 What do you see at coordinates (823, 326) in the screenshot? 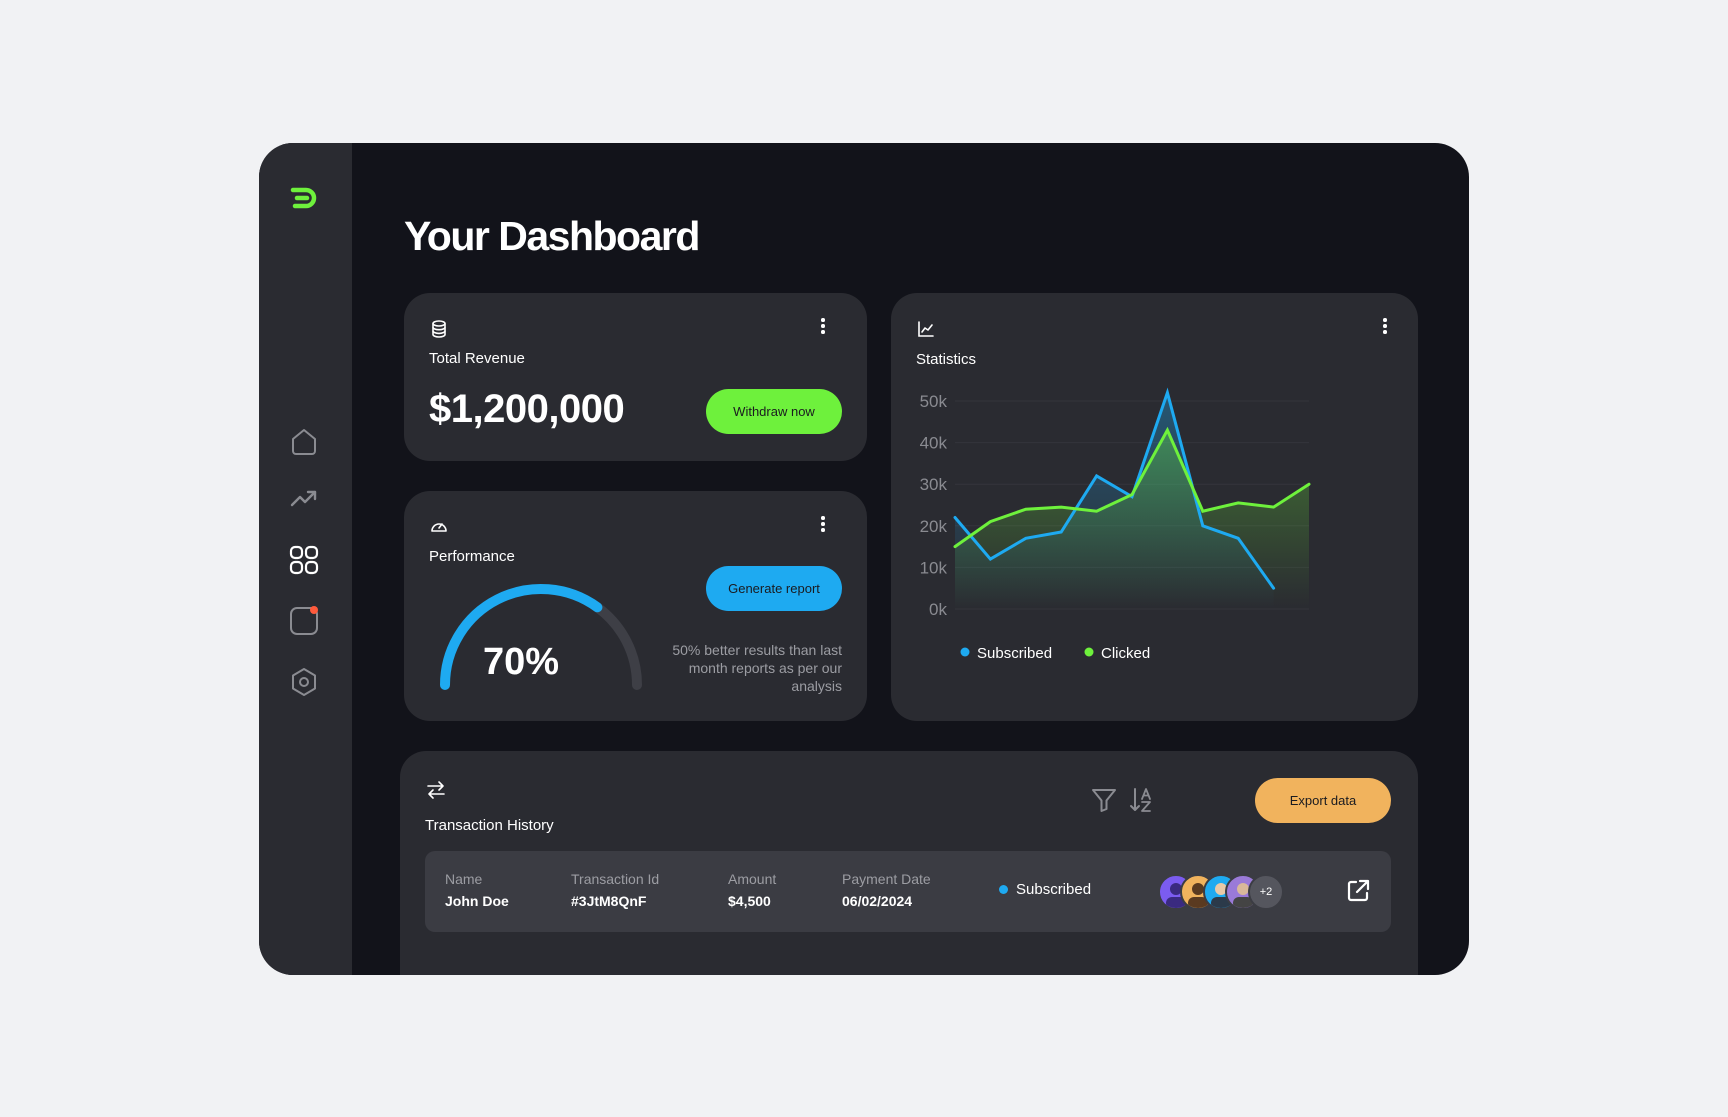
I see `revenue-more-menu` at bounding box center [823, 326].